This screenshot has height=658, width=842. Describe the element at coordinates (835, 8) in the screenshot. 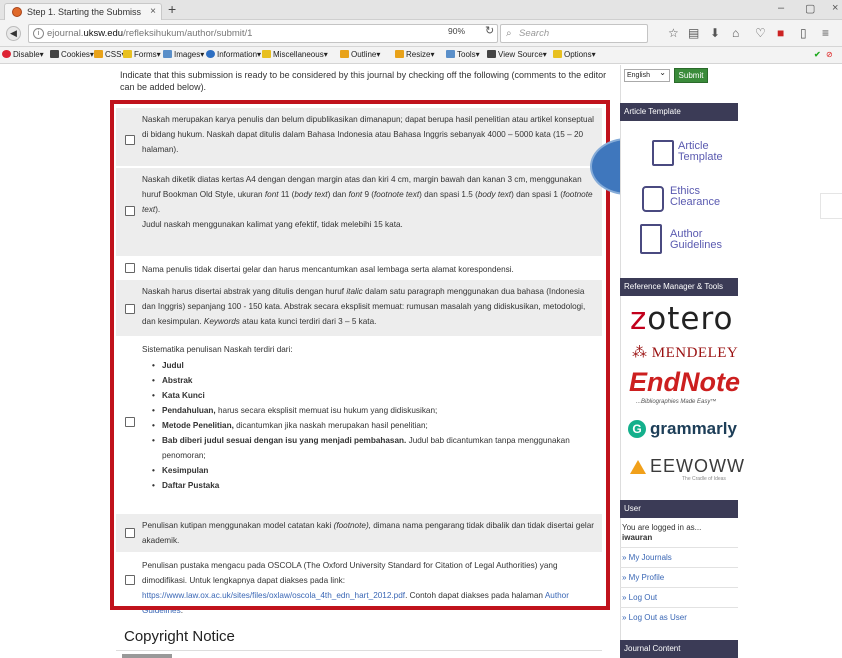

I see `close-window-icon: ×` at that location.